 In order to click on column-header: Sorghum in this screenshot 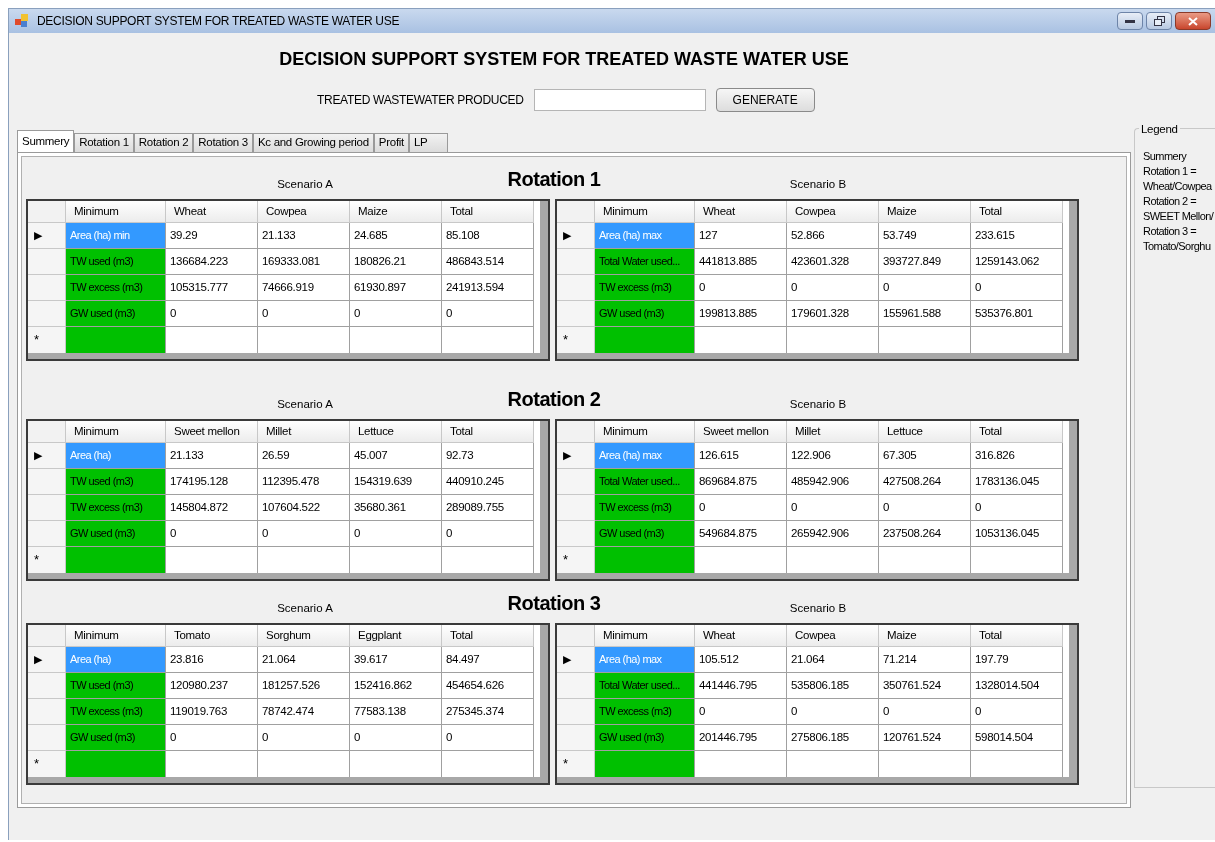, I will do `click(304, 636)`.